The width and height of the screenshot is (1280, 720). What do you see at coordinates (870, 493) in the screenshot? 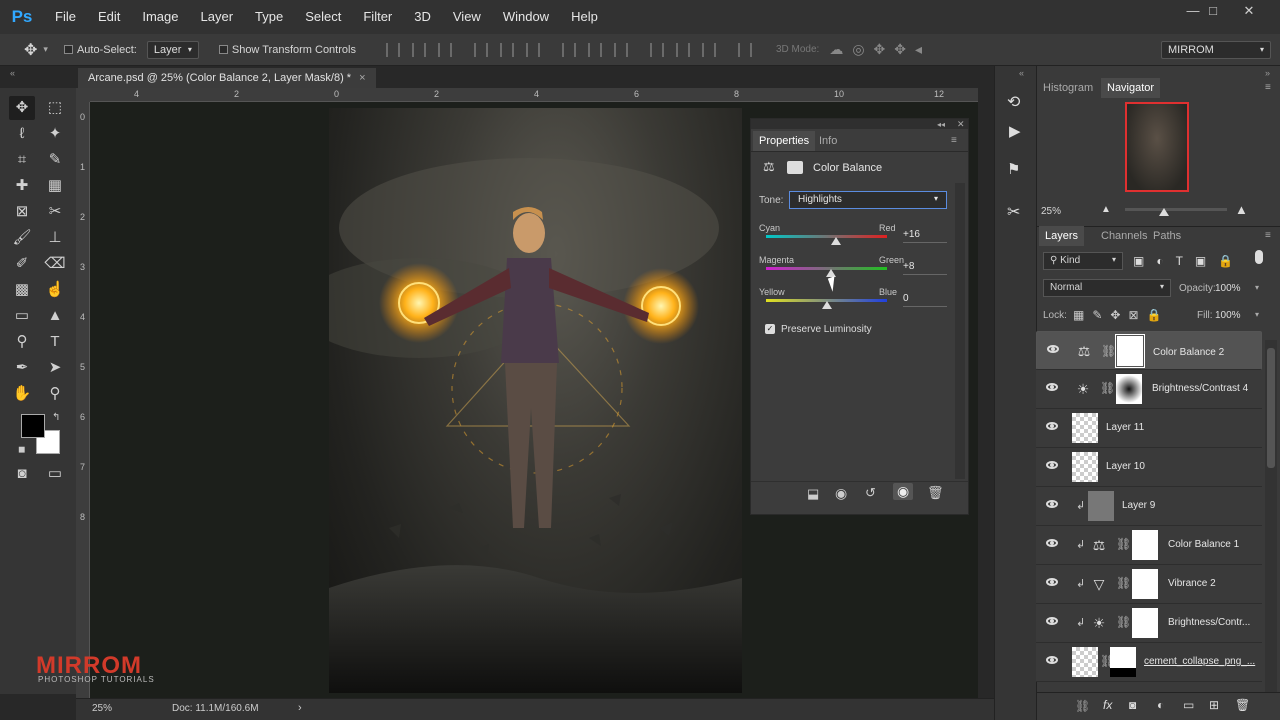
I see `reset-adjustments-icon: ↺` at bounding box center [870, 493].